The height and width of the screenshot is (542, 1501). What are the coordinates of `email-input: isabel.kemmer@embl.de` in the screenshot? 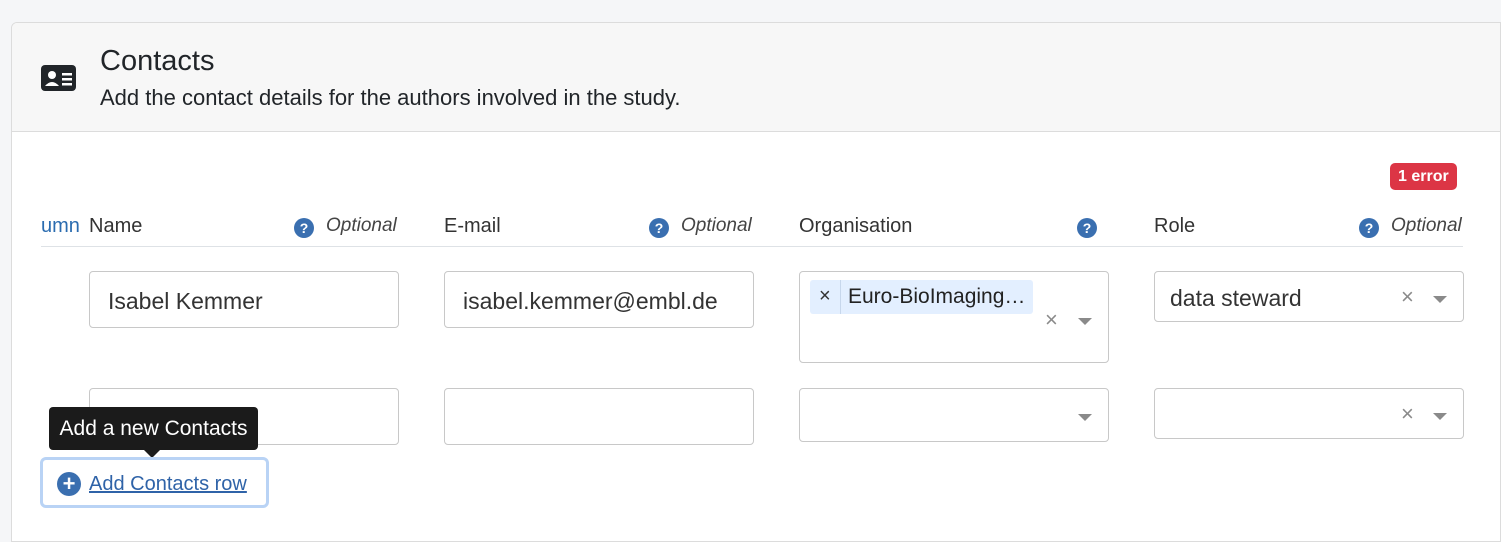 It's located at (599, 299).